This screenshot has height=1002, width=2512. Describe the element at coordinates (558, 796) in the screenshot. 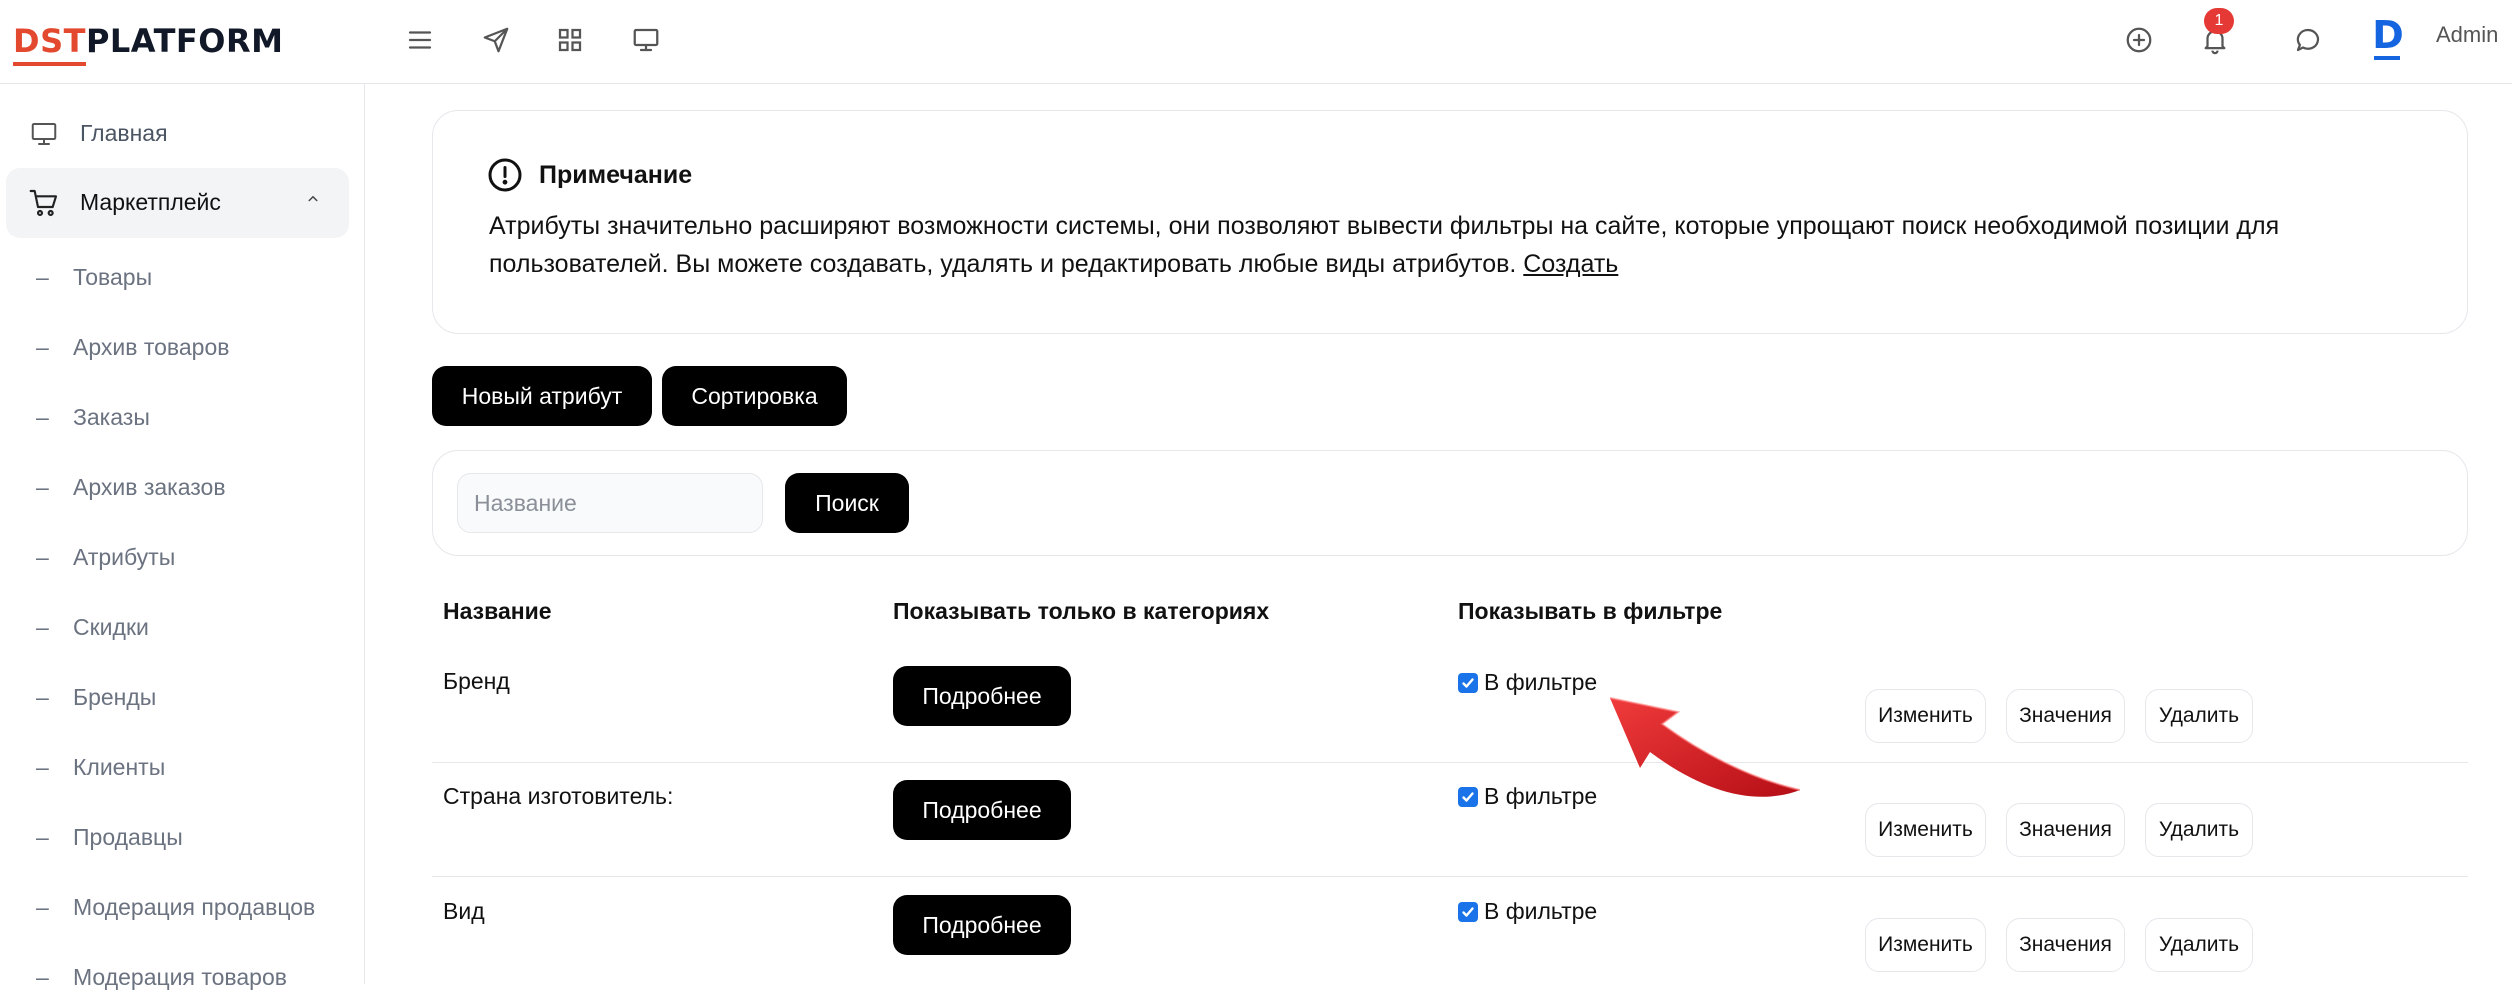

I see `attribute-name: Страна изготовитель:` at that location.